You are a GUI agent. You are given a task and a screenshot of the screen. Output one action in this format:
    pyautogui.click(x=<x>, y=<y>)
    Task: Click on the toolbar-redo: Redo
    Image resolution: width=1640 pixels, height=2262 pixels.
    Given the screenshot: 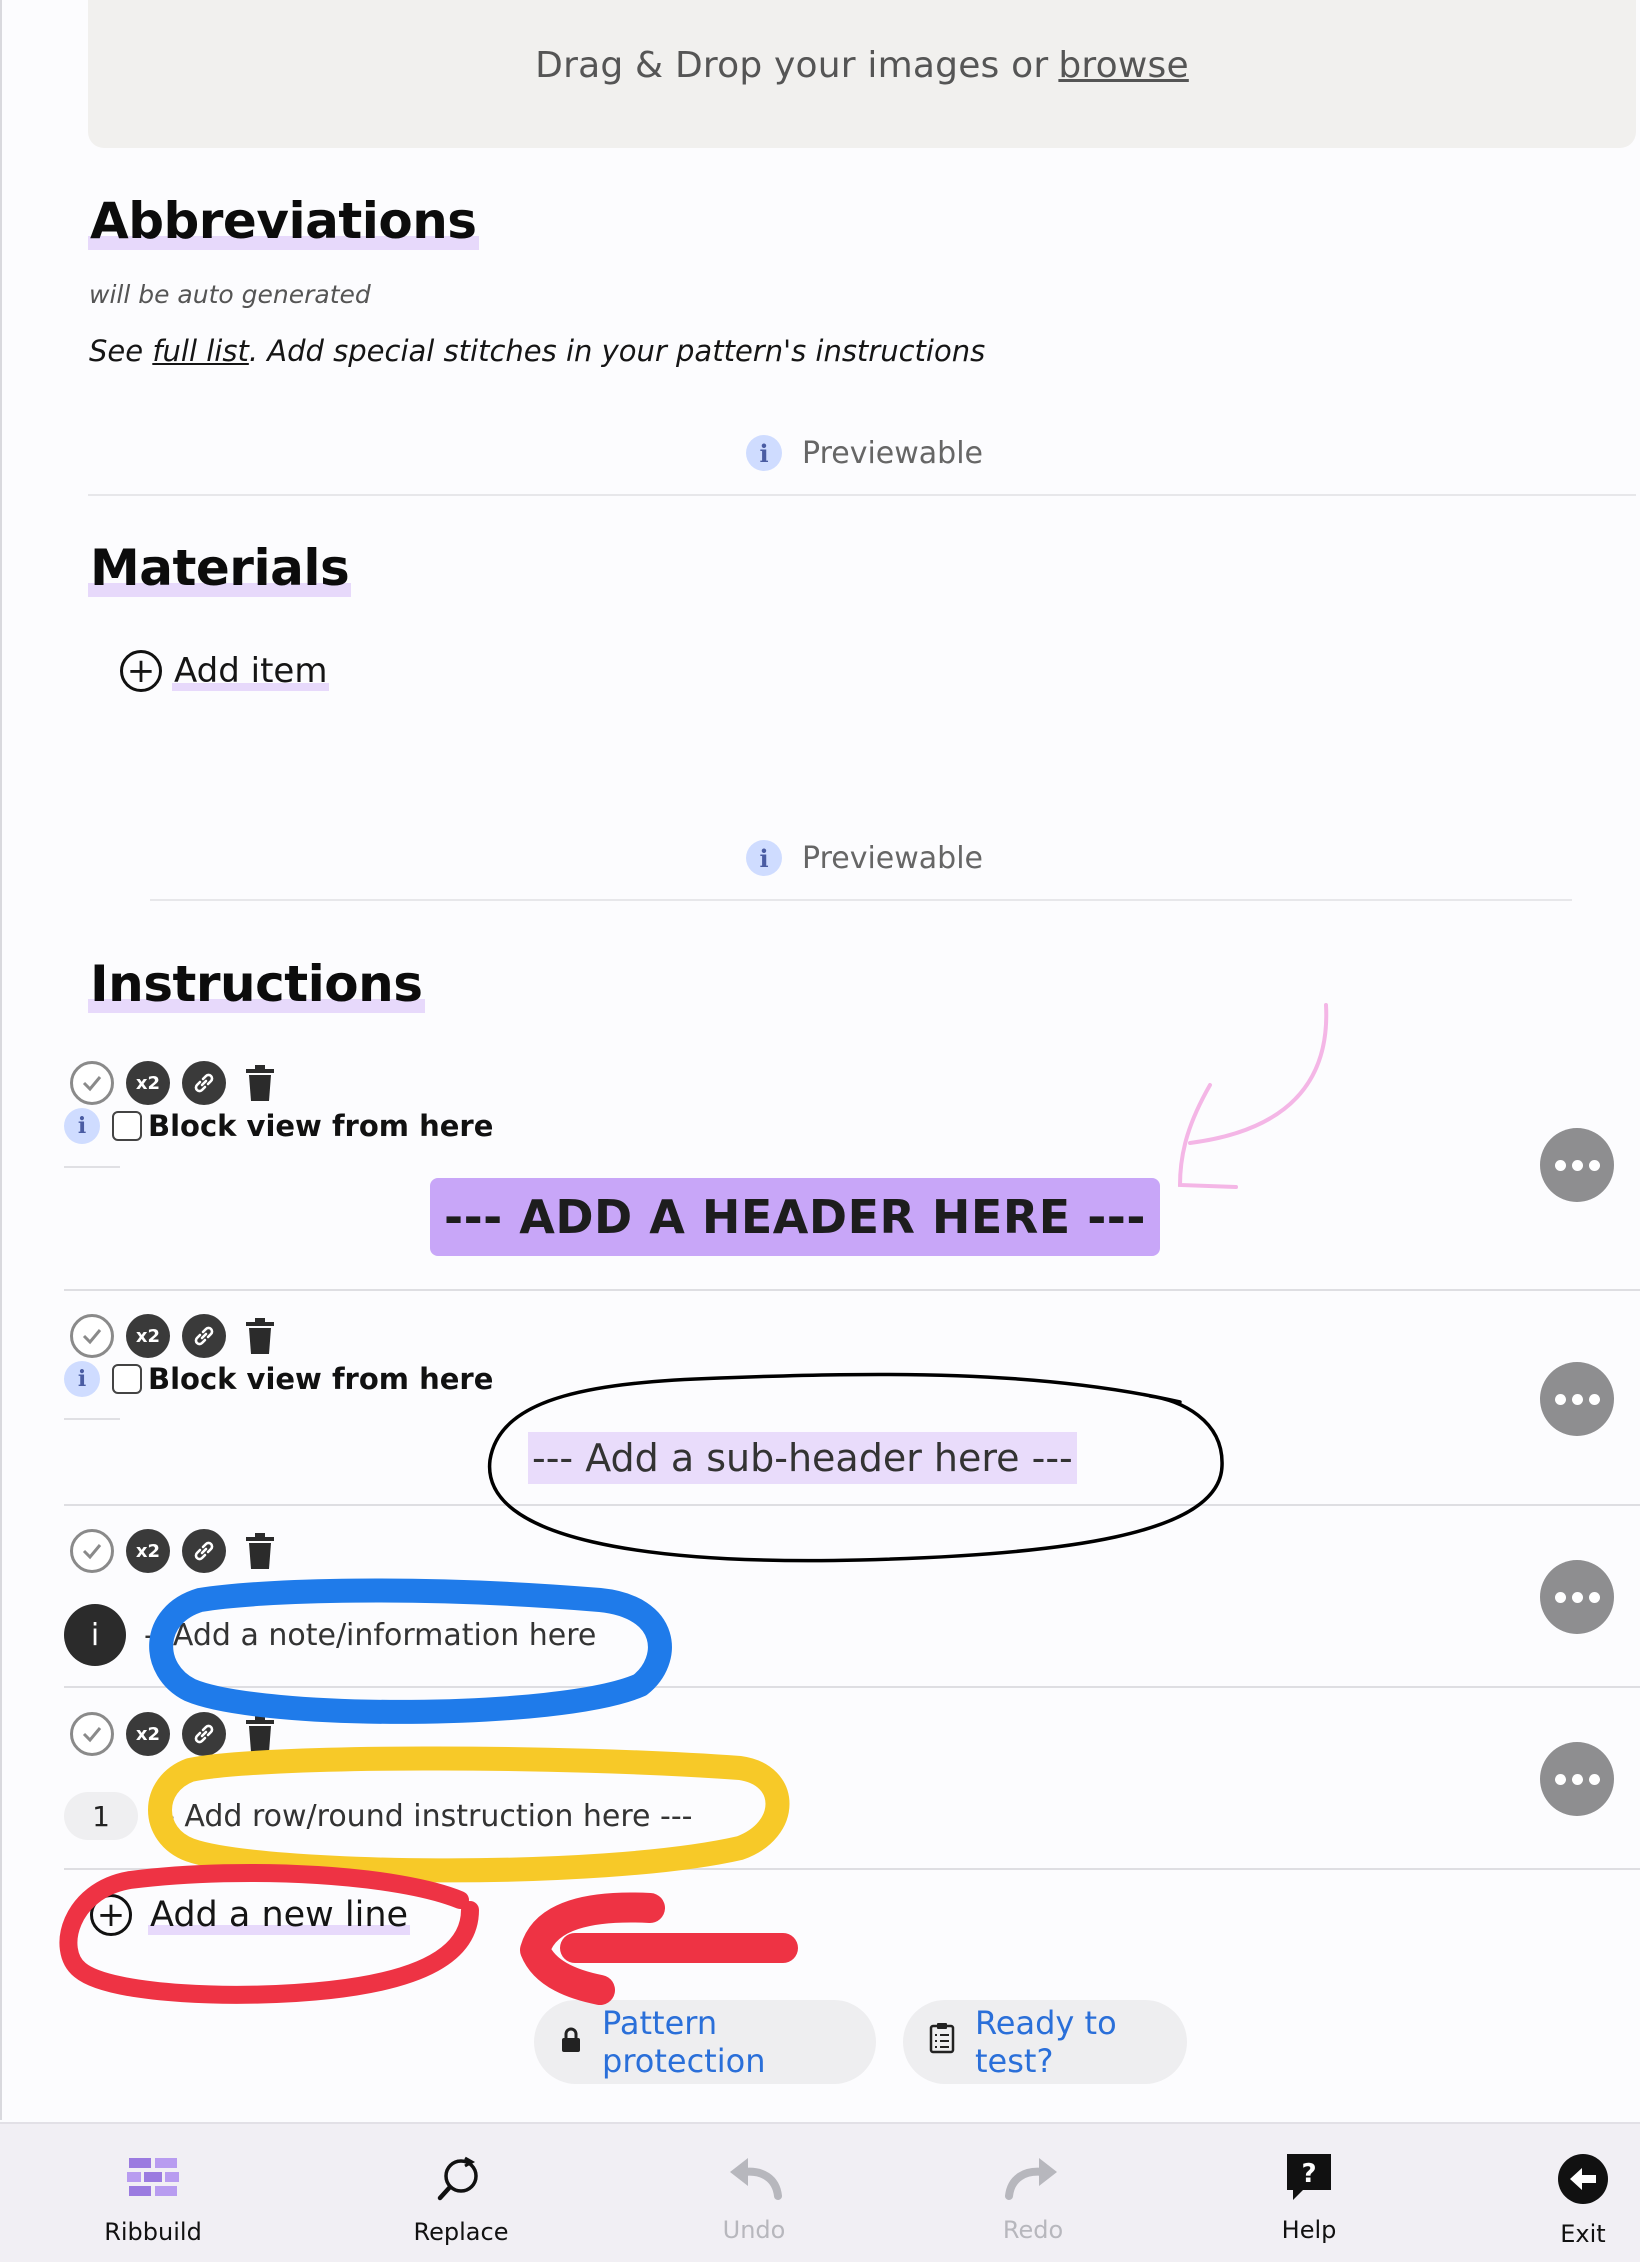 What is the action you would take?
    pyautogui.click(x=1033, y=2198)
    